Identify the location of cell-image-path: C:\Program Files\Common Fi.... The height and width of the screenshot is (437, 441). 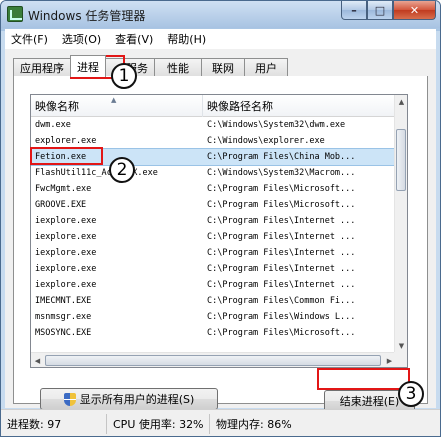
(281, 301).